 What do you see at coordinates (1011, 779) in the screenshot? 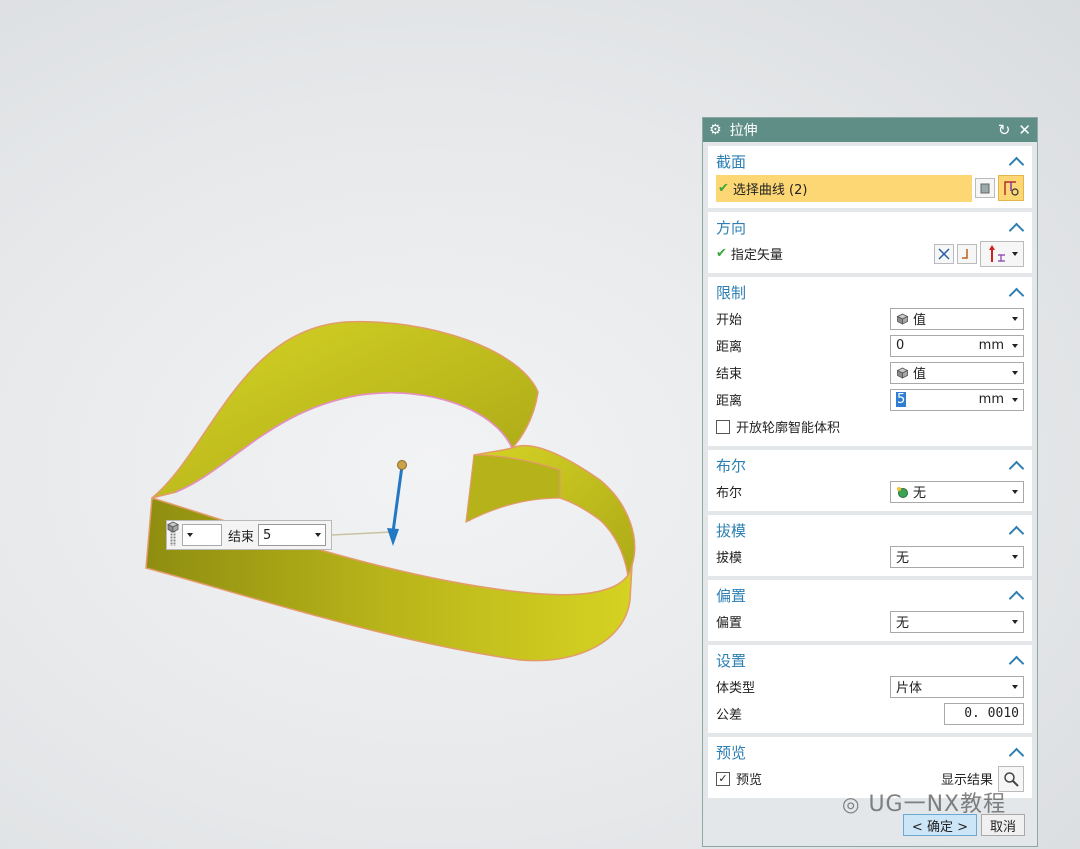
I see `magnifier-icon` at bounding box center [1011, 779].